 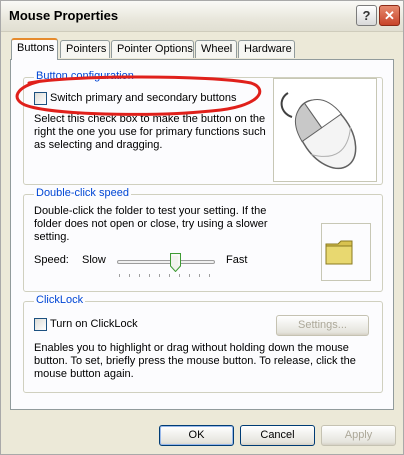 I want to click on turn-on-clicklock-label: Turn on ClickLock, so click(x=94, y=324).